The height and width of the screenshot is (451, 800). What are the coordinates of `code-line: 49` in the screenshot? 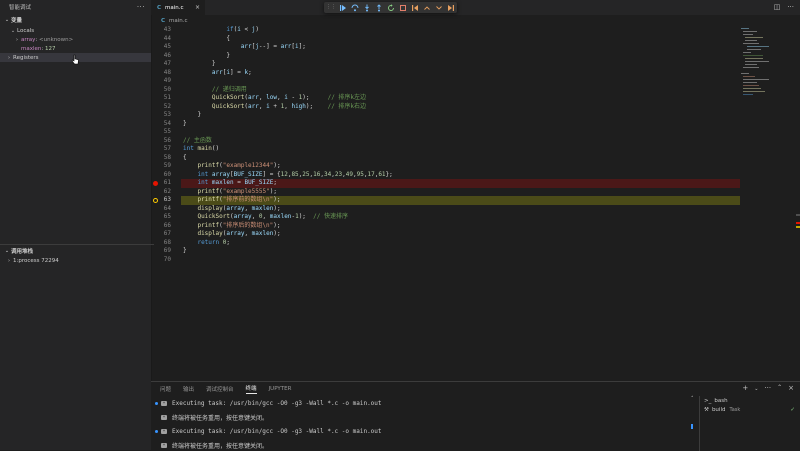 It's located at (445, 81).